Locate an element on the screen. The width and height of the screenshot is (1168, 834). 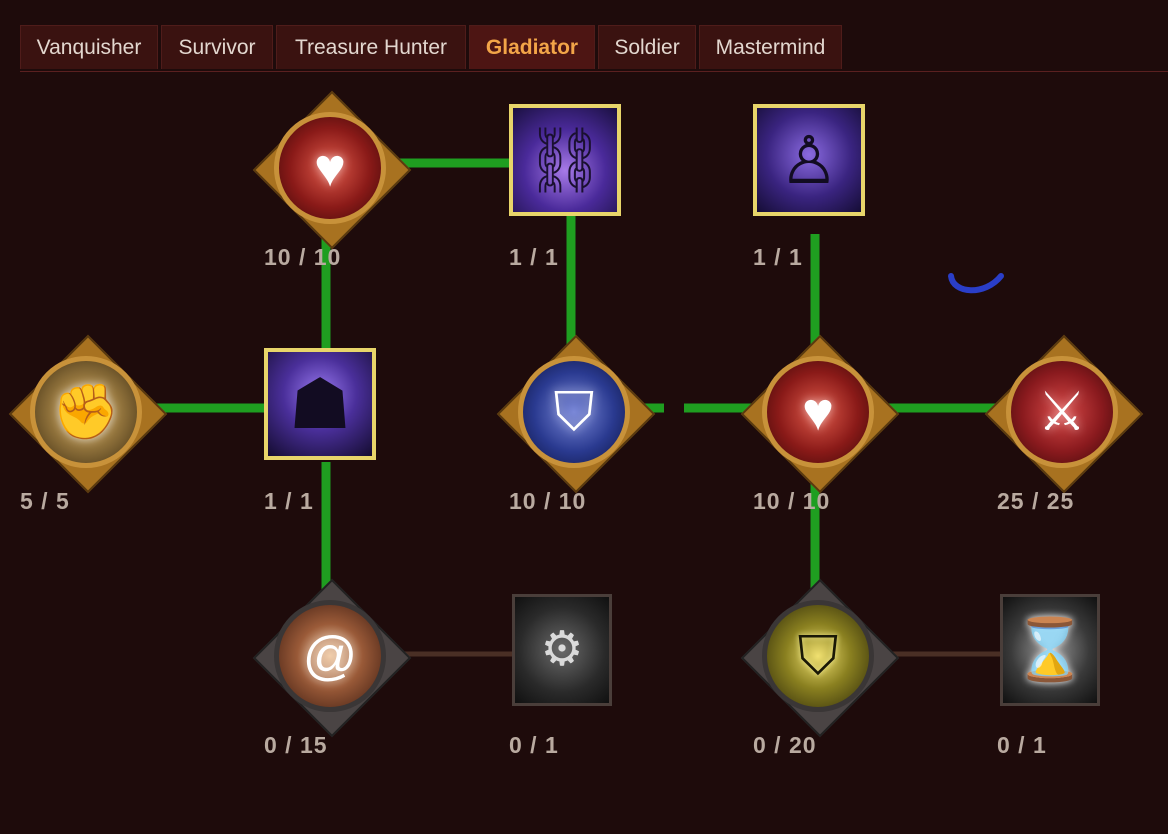
skill-node-heart-mid: ♥ is located at coordinates (820, 414).